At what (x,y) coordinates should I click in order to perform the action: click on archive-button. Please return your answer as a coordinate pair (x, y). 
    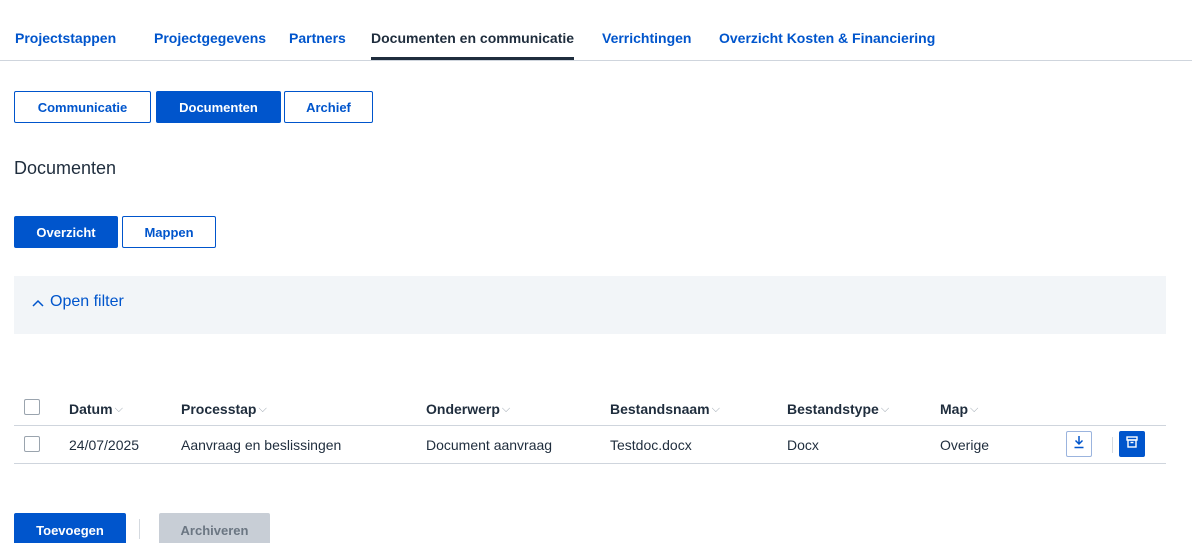
    Looking at the image, I should click on (1132, 444).